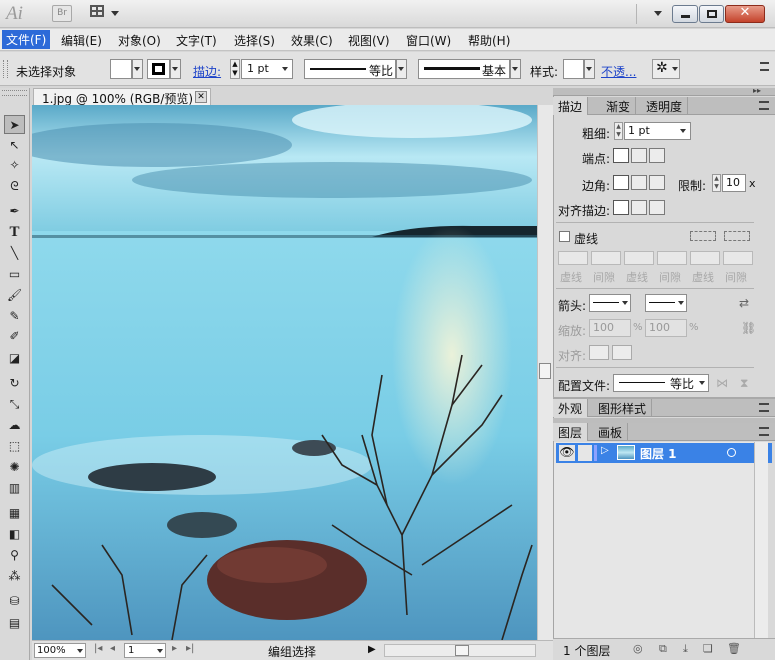 The height and width of the screenshot is (660, 775). Describe the element at coordinates (571, 106) in the screenshot. I see `tab-stroke: 描边` at that location.